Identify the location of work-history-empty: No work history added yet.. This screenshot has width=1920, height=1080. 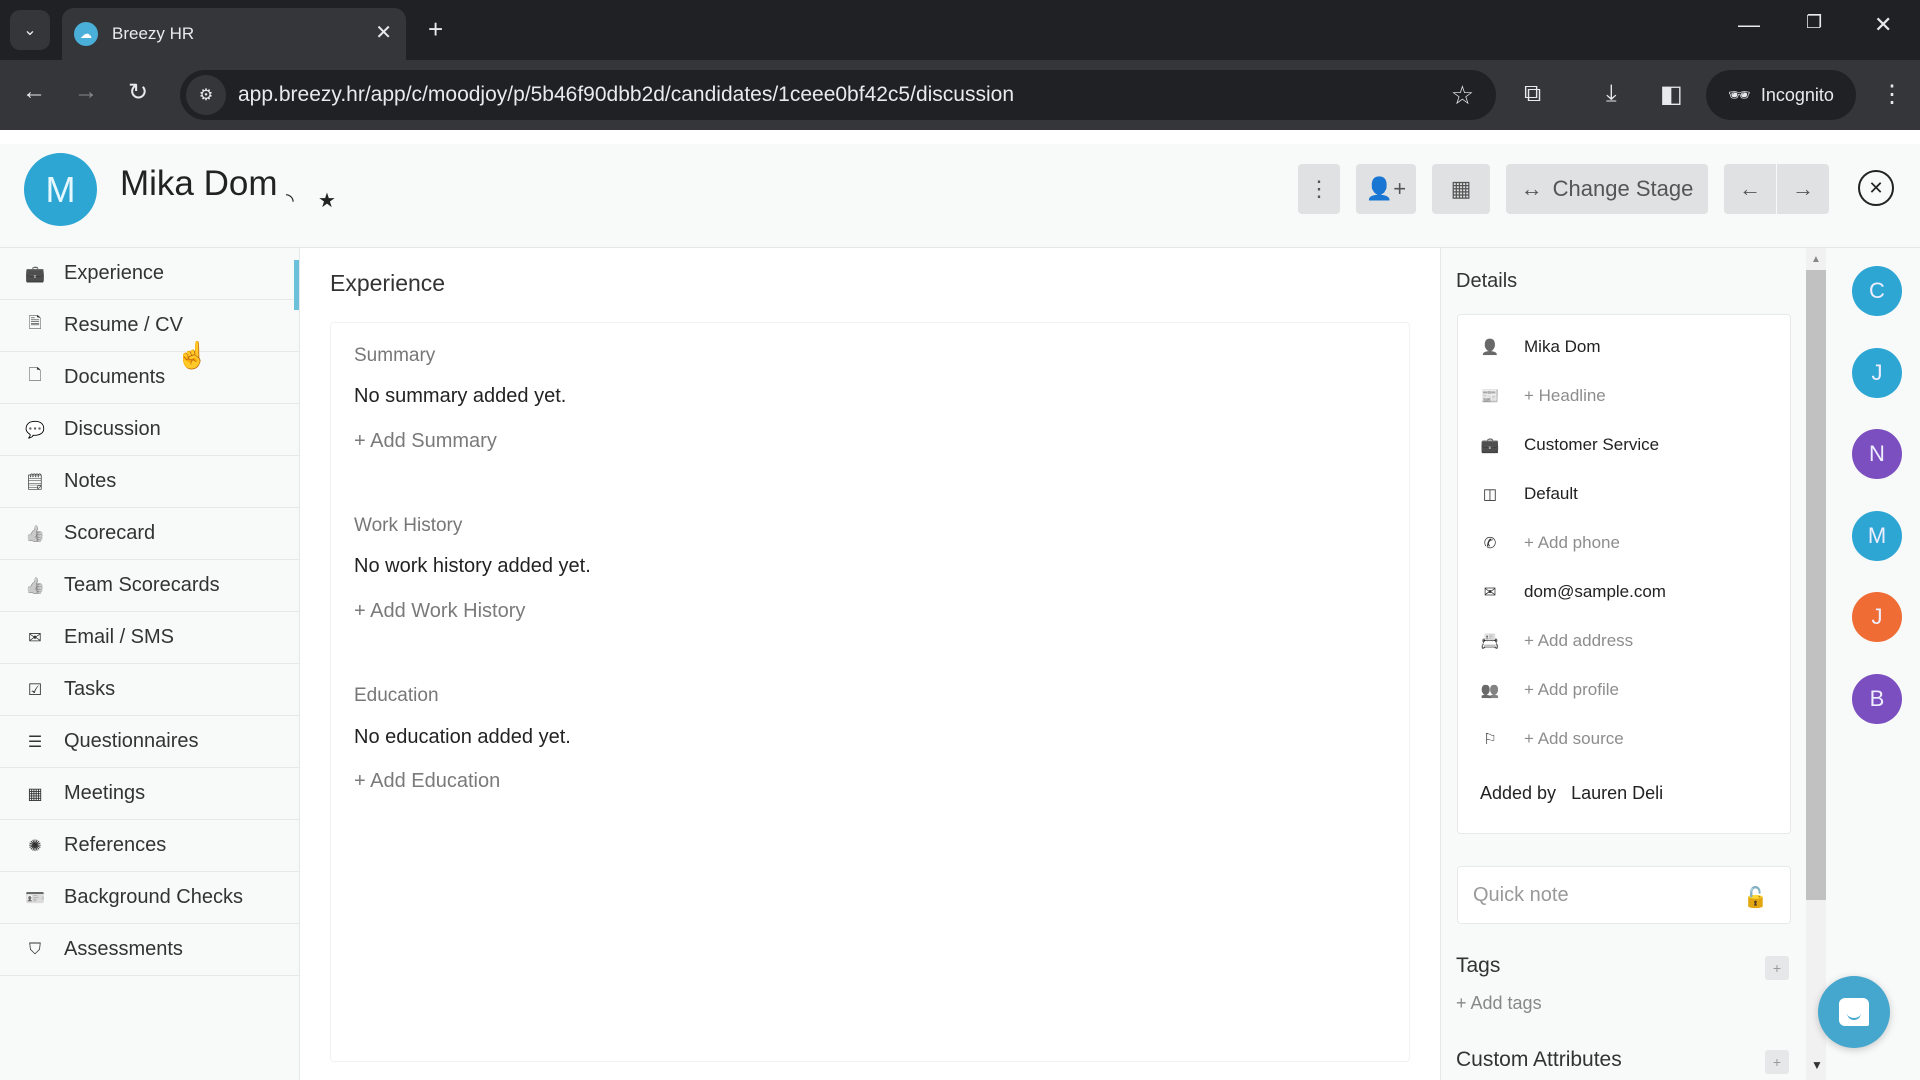
(472, 566).